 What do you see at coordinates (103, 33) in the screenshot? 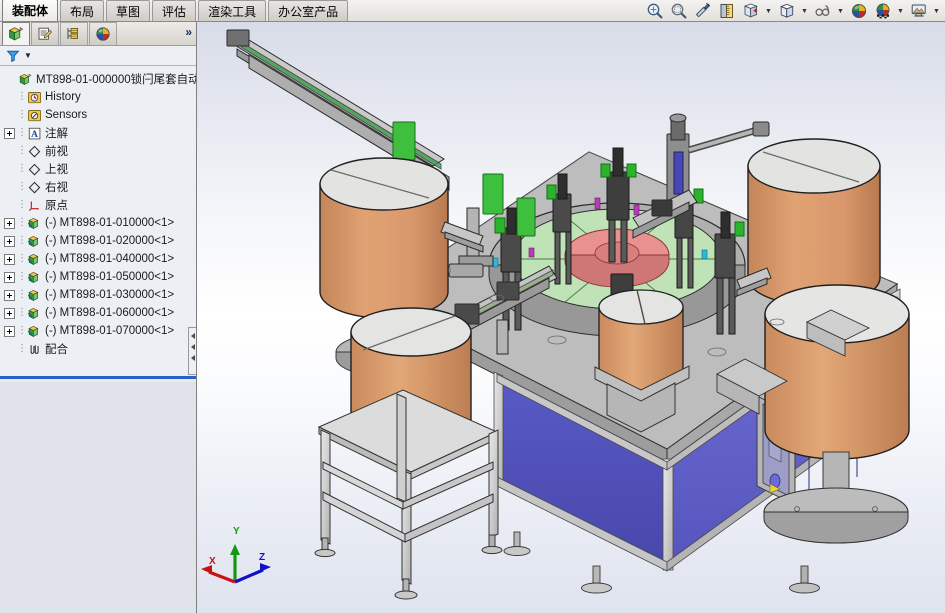
I see `display-manager-tab` at bounding box center [103, 33].